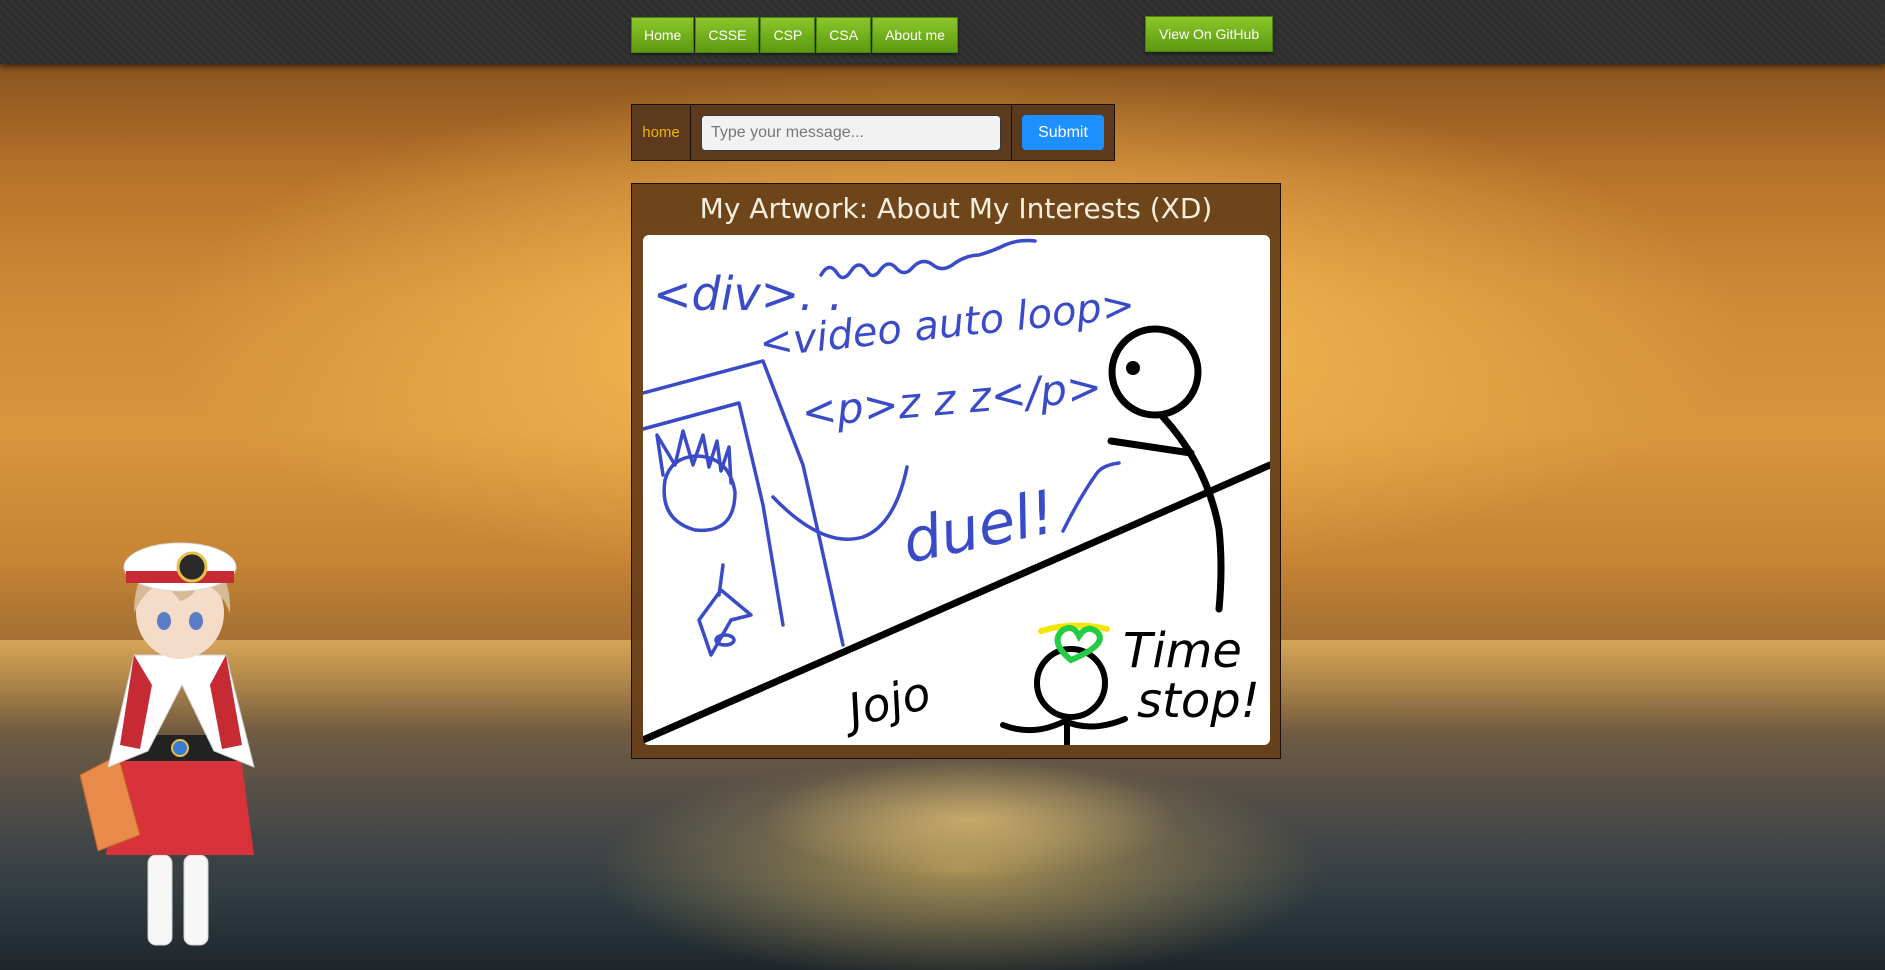 This screenshot has height=970, width=1885. What do you see at coordinates (160, 900) in the screenshot?
I see `left-leg` at bounding box center [160, 900].